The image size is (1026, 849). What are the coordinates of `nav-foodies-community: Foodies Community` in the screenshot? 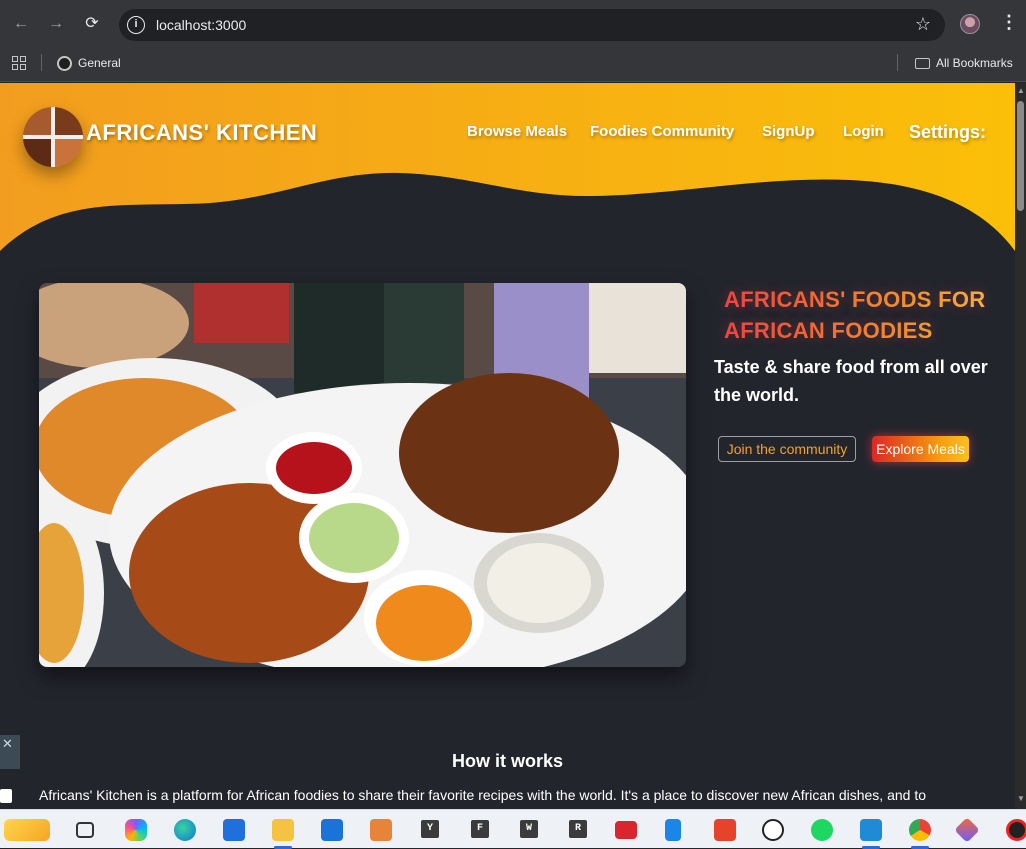 It's located at (662, 131).